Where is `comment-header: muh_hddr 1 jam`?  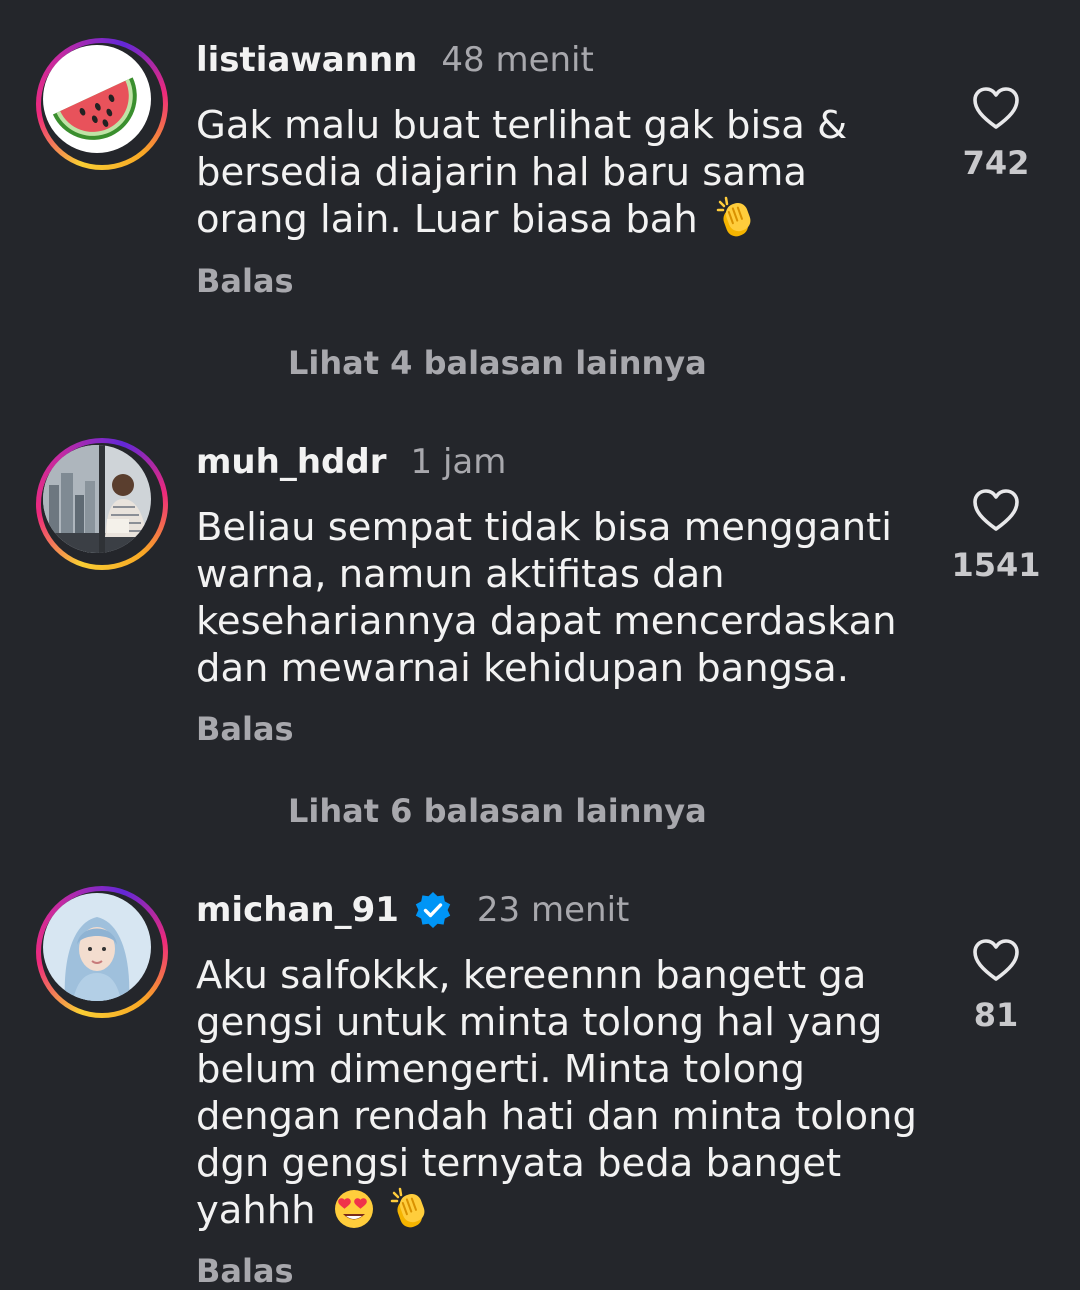 comment-header: muh_hddr 1 jam is located at coordinates (351, 462).